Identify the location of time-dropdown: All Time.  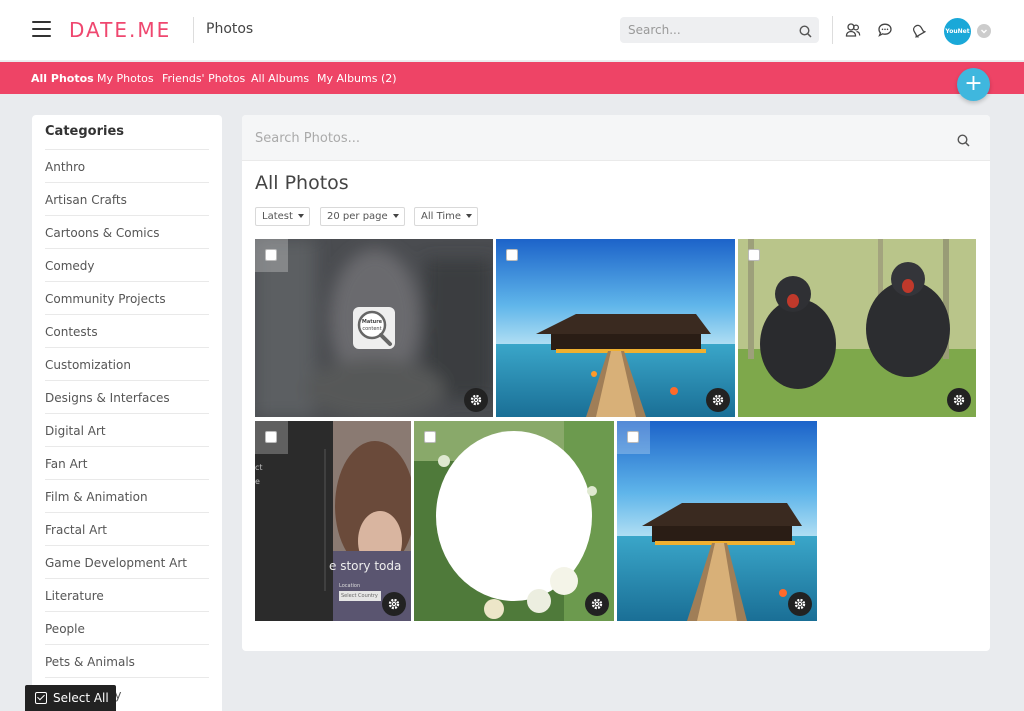
(446, 216).